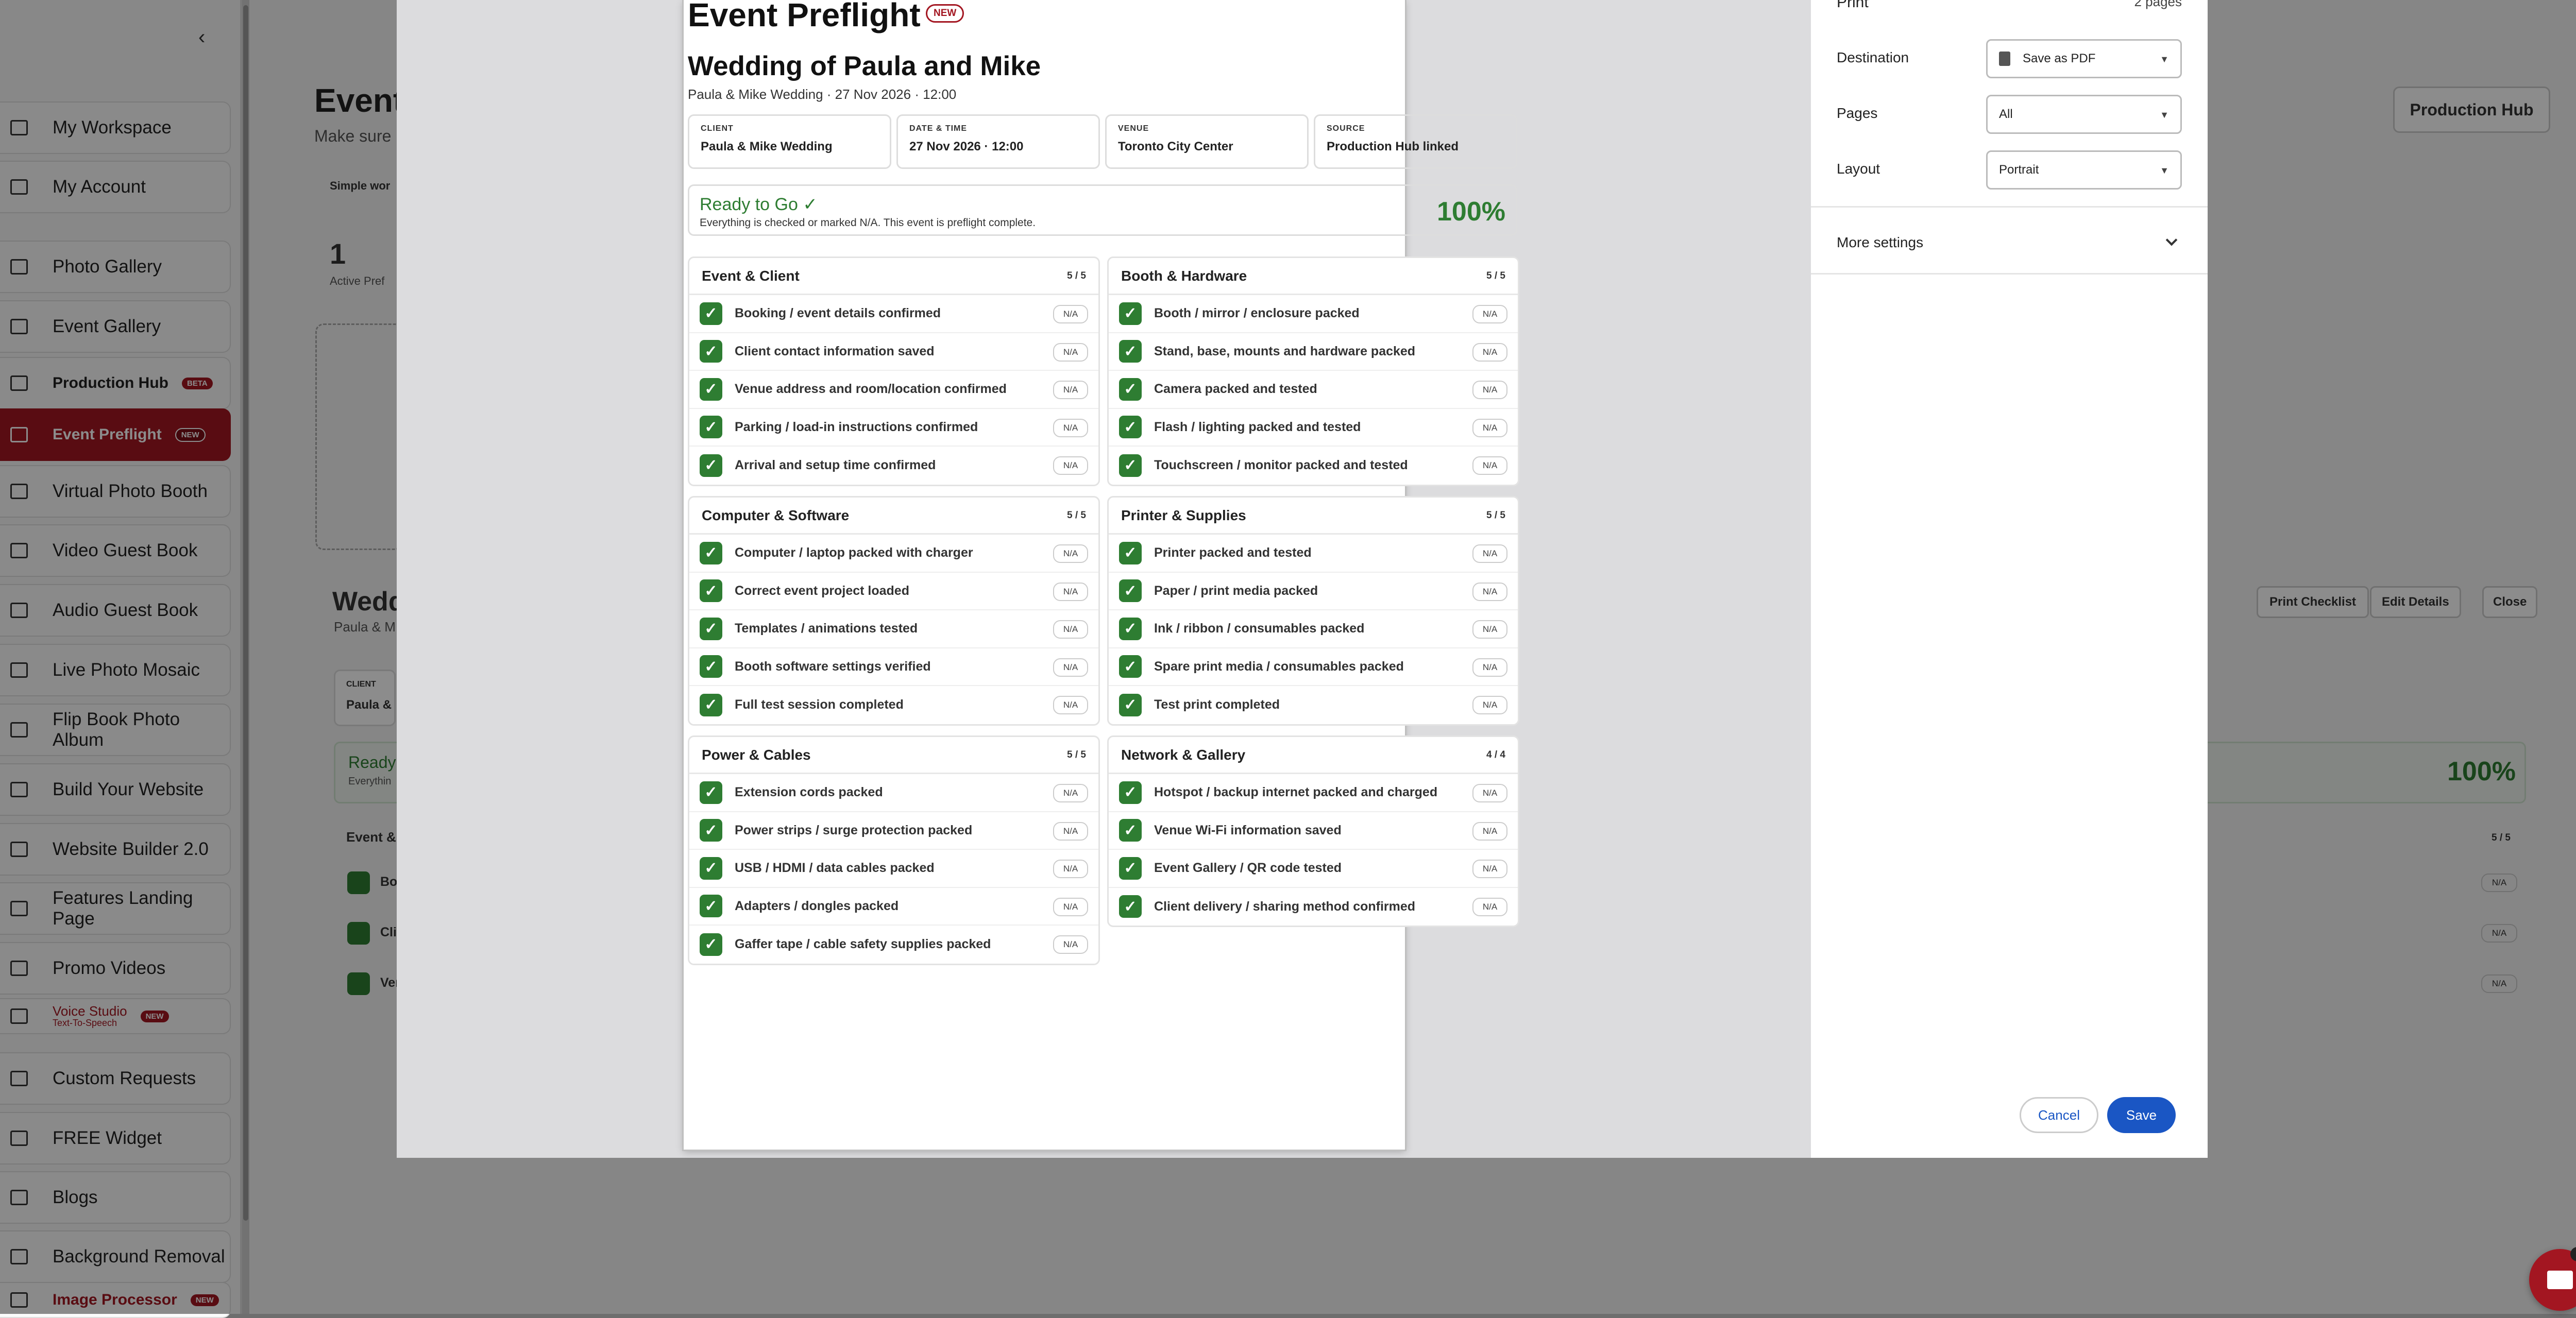 The width and height of the screenshot is (2576, 1318). Describe the element at coordinates (864, 66) in the screenshot. I see `event-name: Wedding of Paula and Mike` at that location.